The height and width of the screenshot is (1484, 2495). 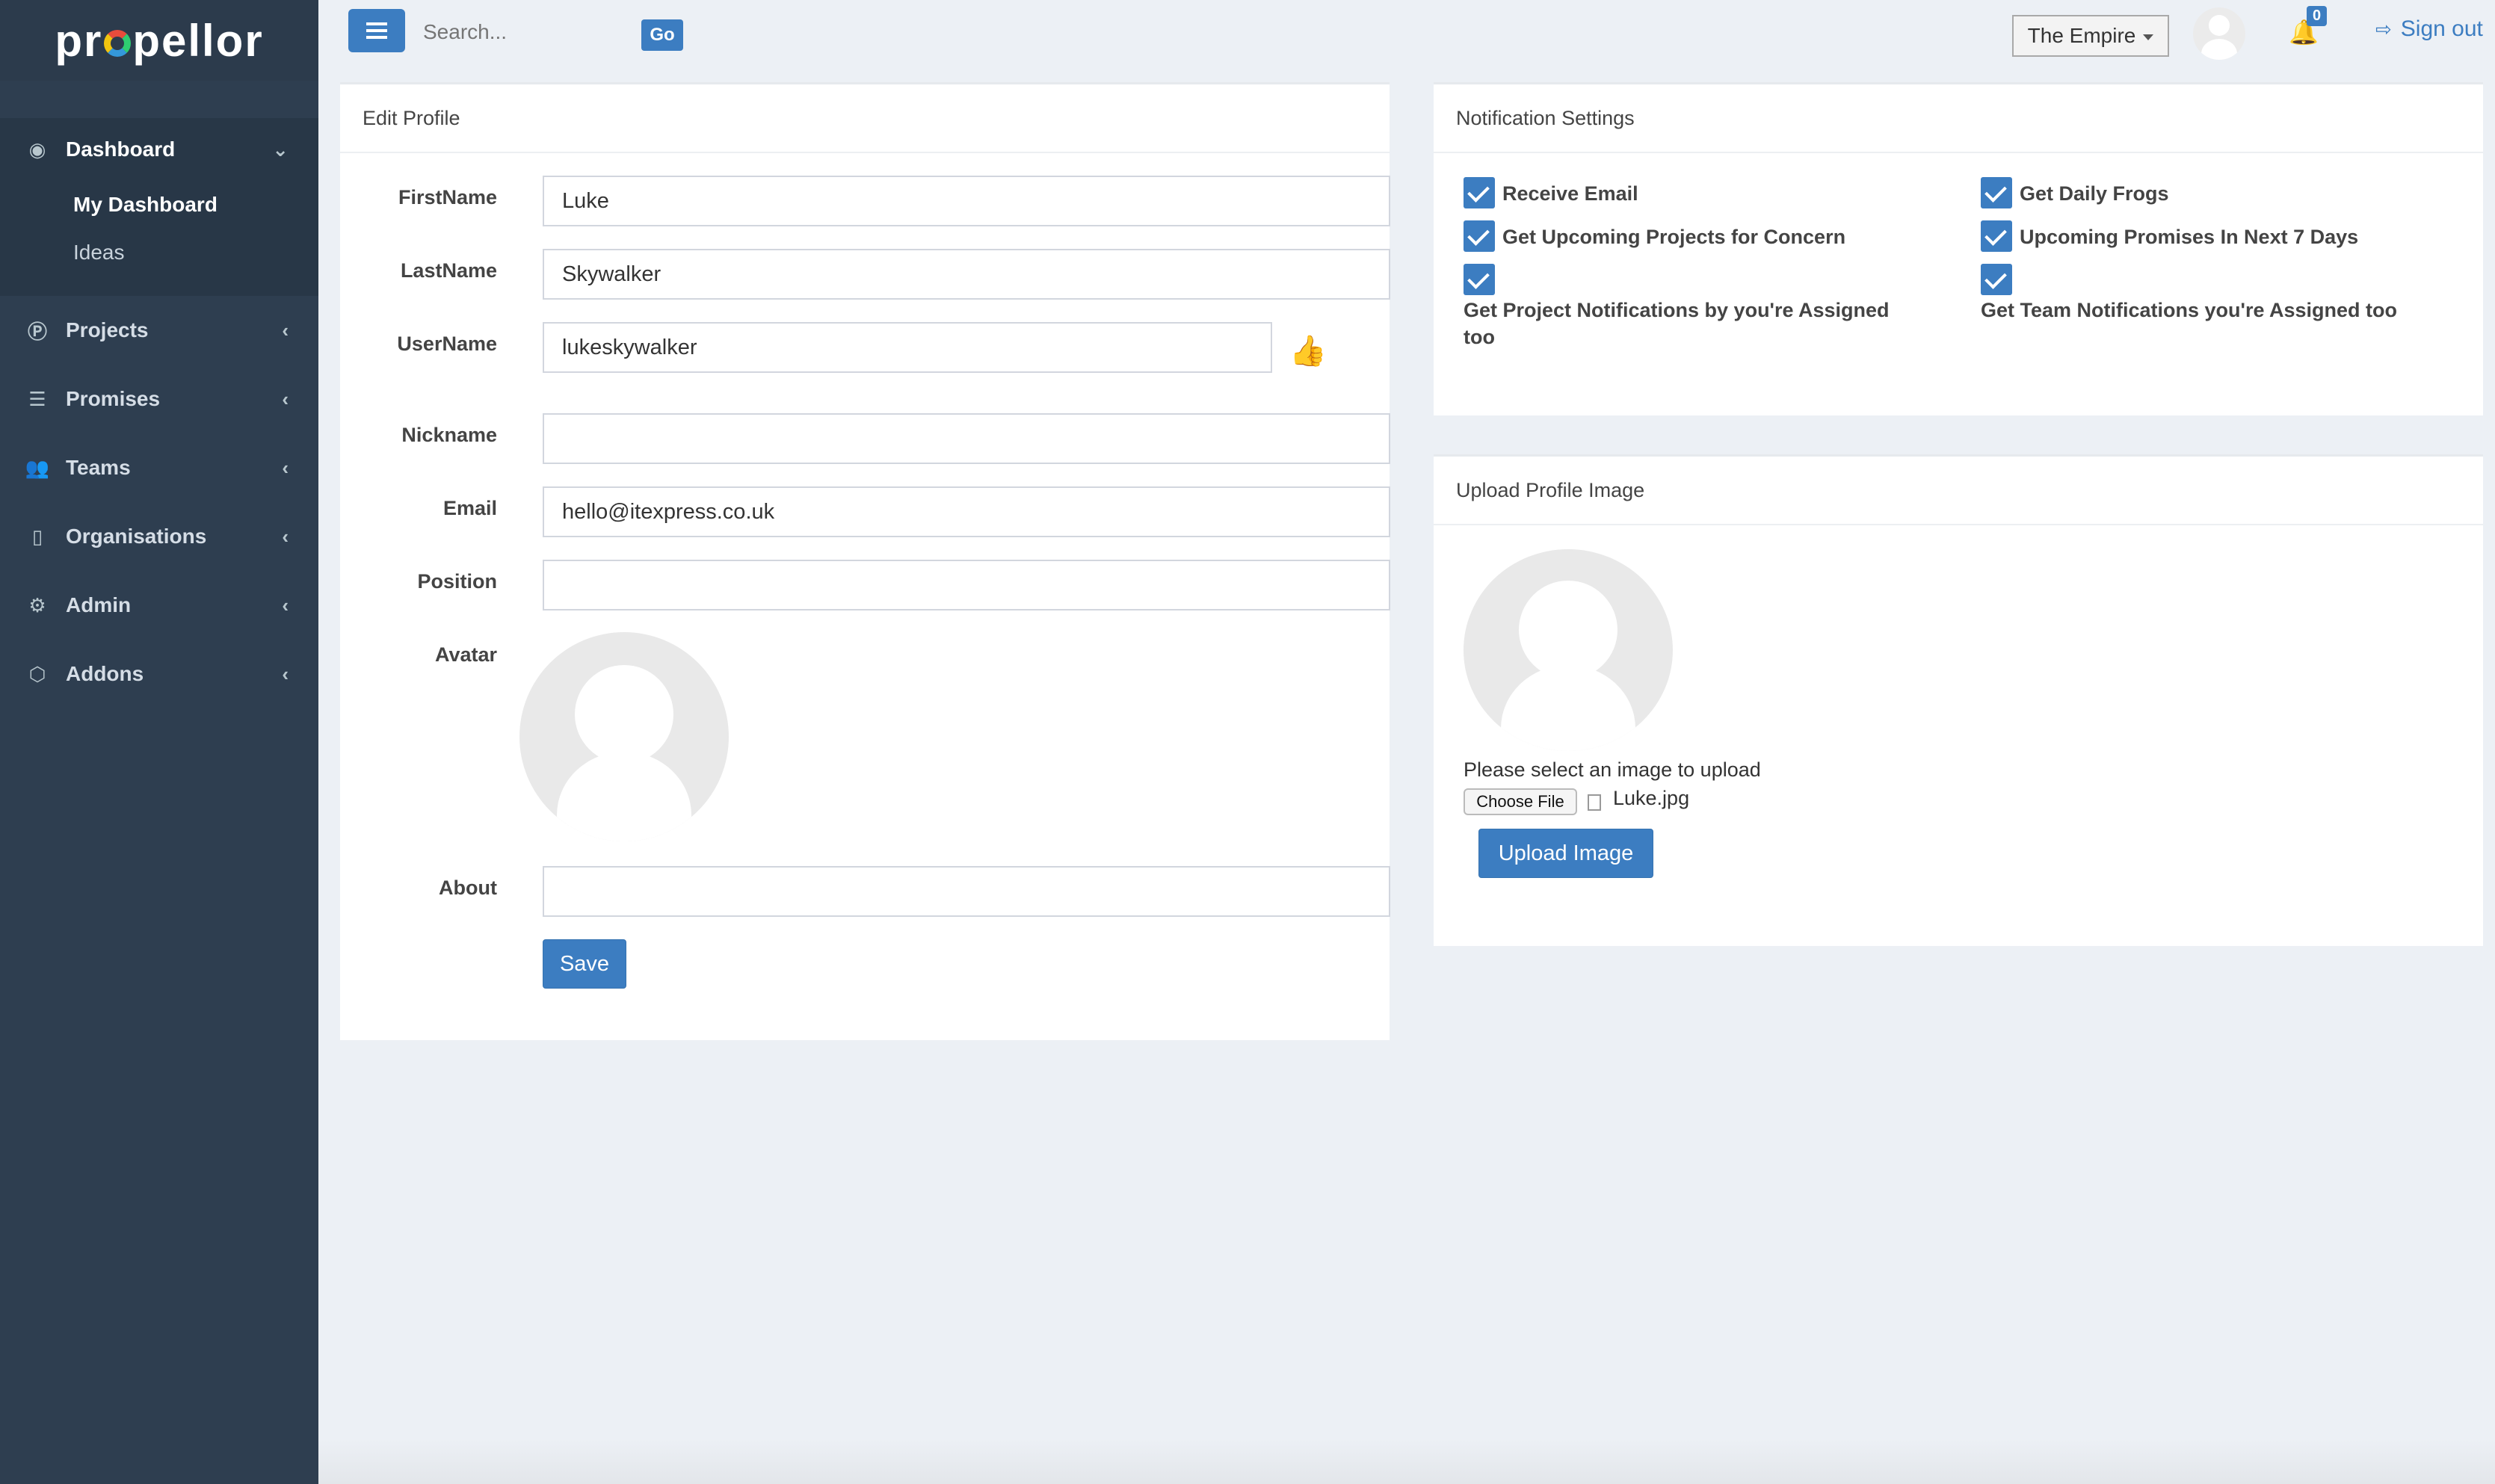 I want to click on about-input, so click(x=966, y=891).